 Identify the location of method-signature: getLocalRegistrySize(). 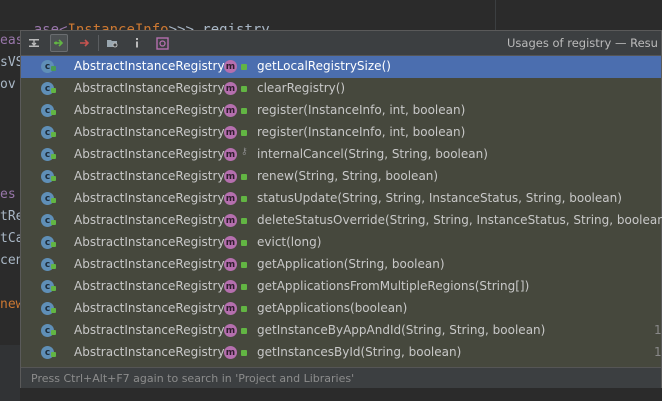
(324, 66).